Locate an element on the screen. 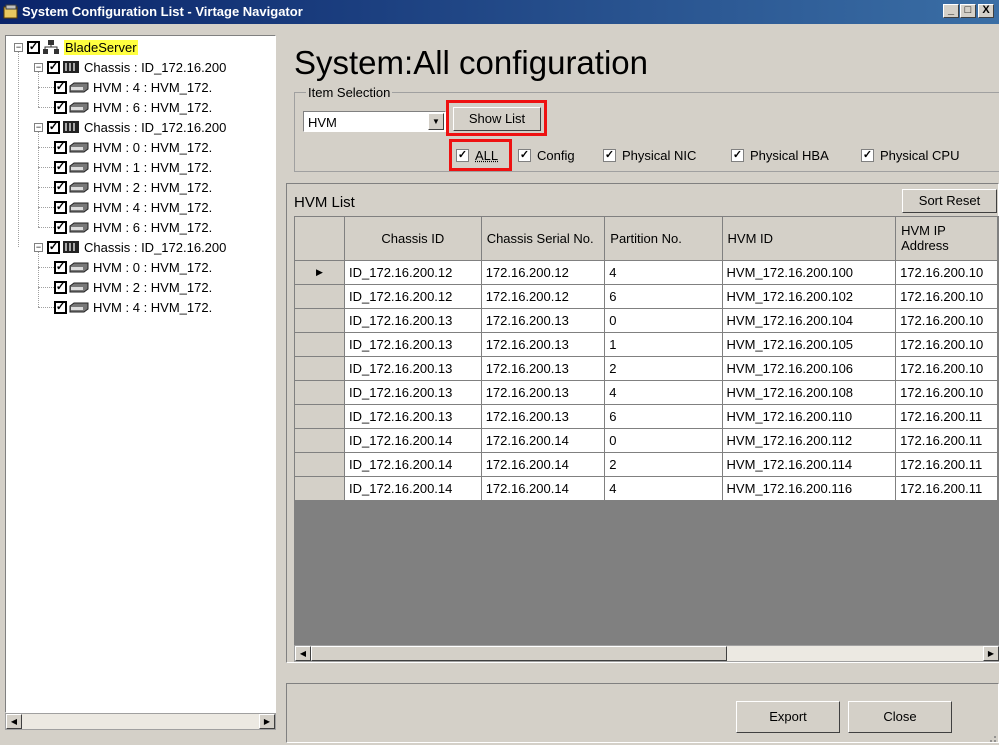  table-cell: HVM_172.16.200.102 is located at coordinates (809, 296).